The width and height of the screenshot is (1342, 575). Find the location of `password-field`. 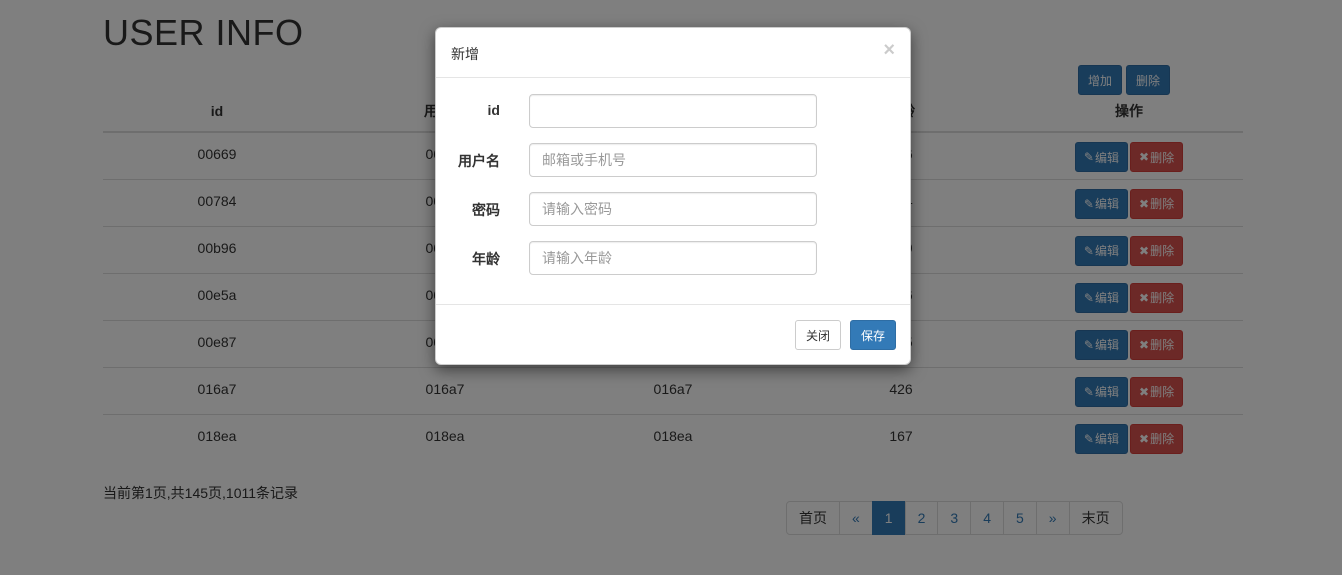

password-field is located at coordinates (673, 209).